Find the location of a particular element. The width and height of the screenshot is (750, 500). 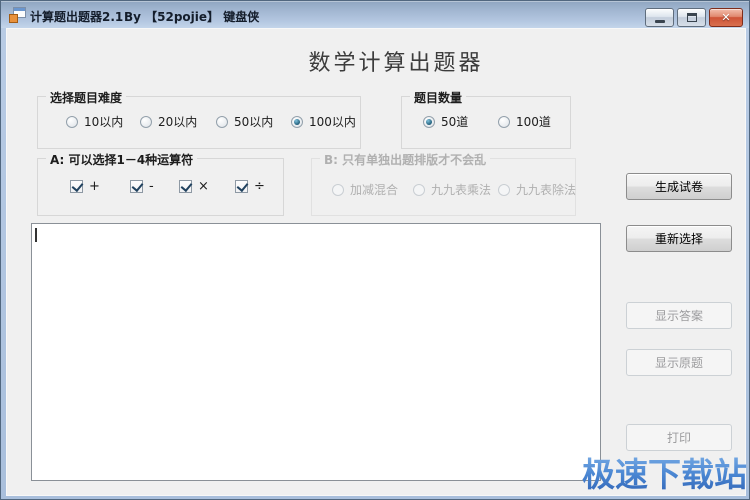

radio-mixed-add-subtract: 加减混合 is located at coordinates (365, 189).